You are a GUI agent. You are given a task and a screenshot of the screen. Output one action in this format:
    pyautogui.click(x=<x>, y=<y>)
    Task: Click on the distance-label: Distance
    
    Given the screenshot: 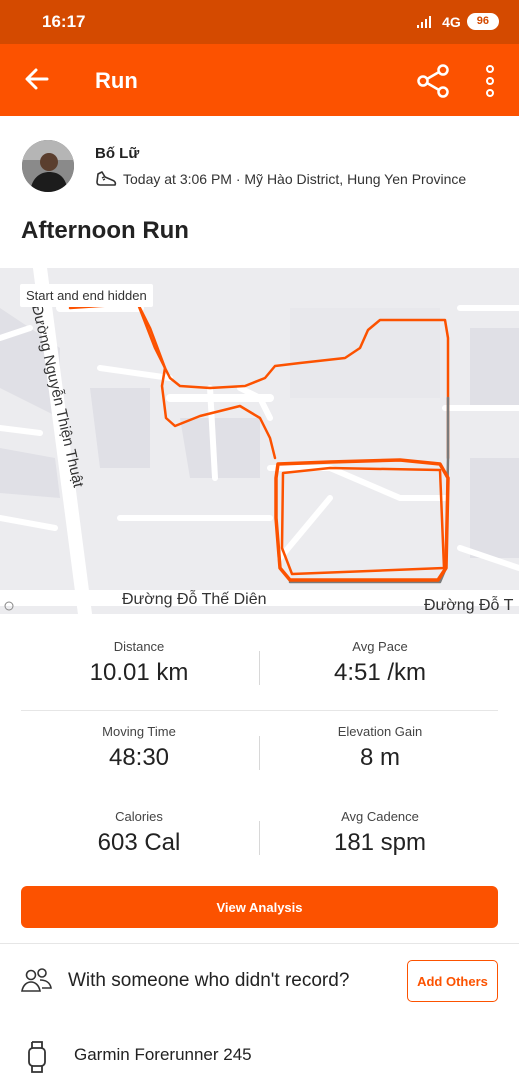 What is the action you would take?
    pyautogui.click(x=139, y=646)
    